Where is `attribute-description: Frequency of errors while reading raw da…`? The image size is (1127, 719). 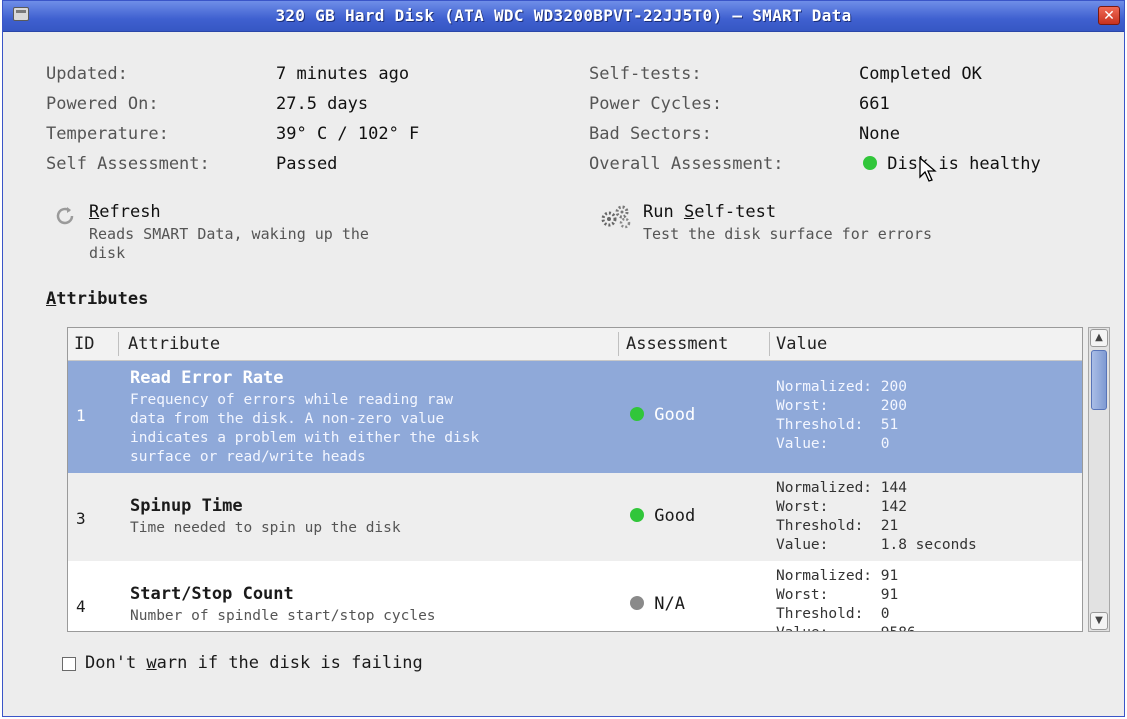 attribute-description: Frequency of errors while reading raw da… is located at coordinates (305, 428).